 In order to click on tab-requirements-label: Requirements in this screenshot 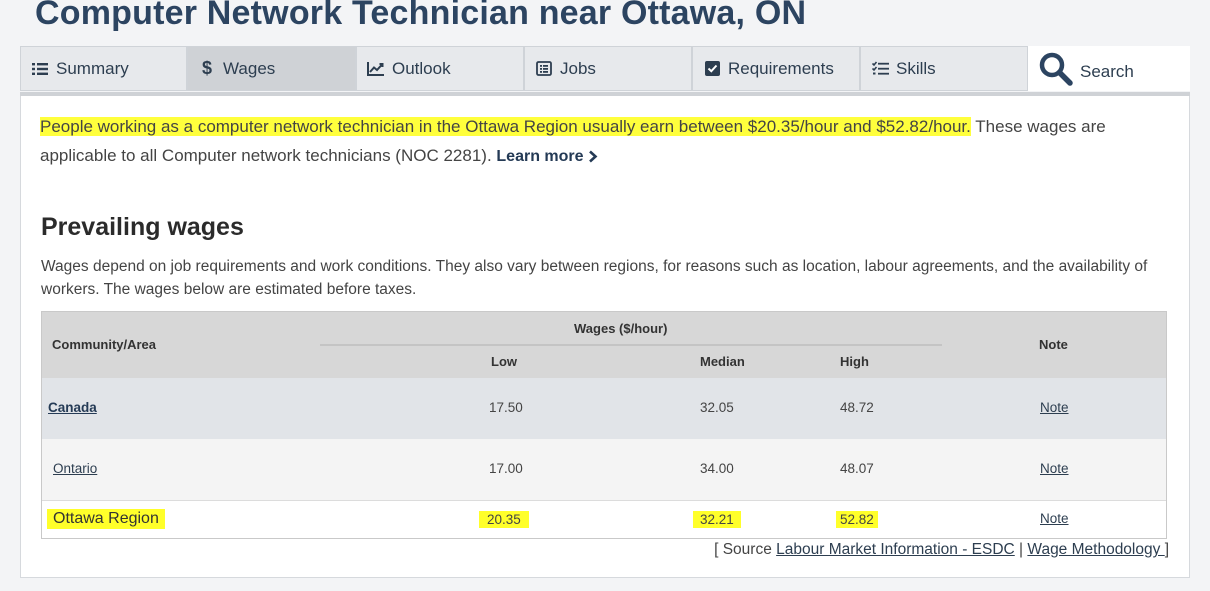, I will do `click(781, 68)`.